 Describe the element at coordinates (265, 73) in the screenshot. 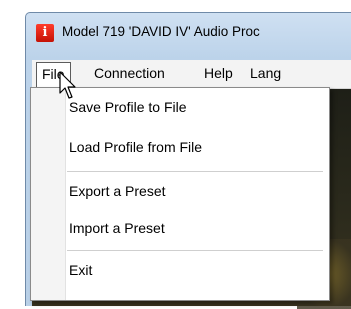

I see `menu-language: Lang` at that location.